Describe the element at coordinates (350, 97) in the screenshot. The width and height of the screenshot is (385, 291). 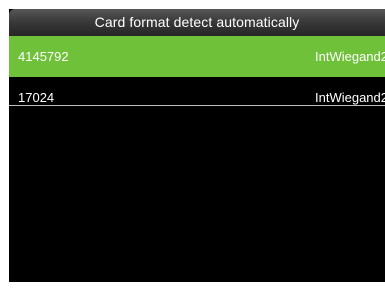
I see `card-format: IntWiegand26a` at that location.